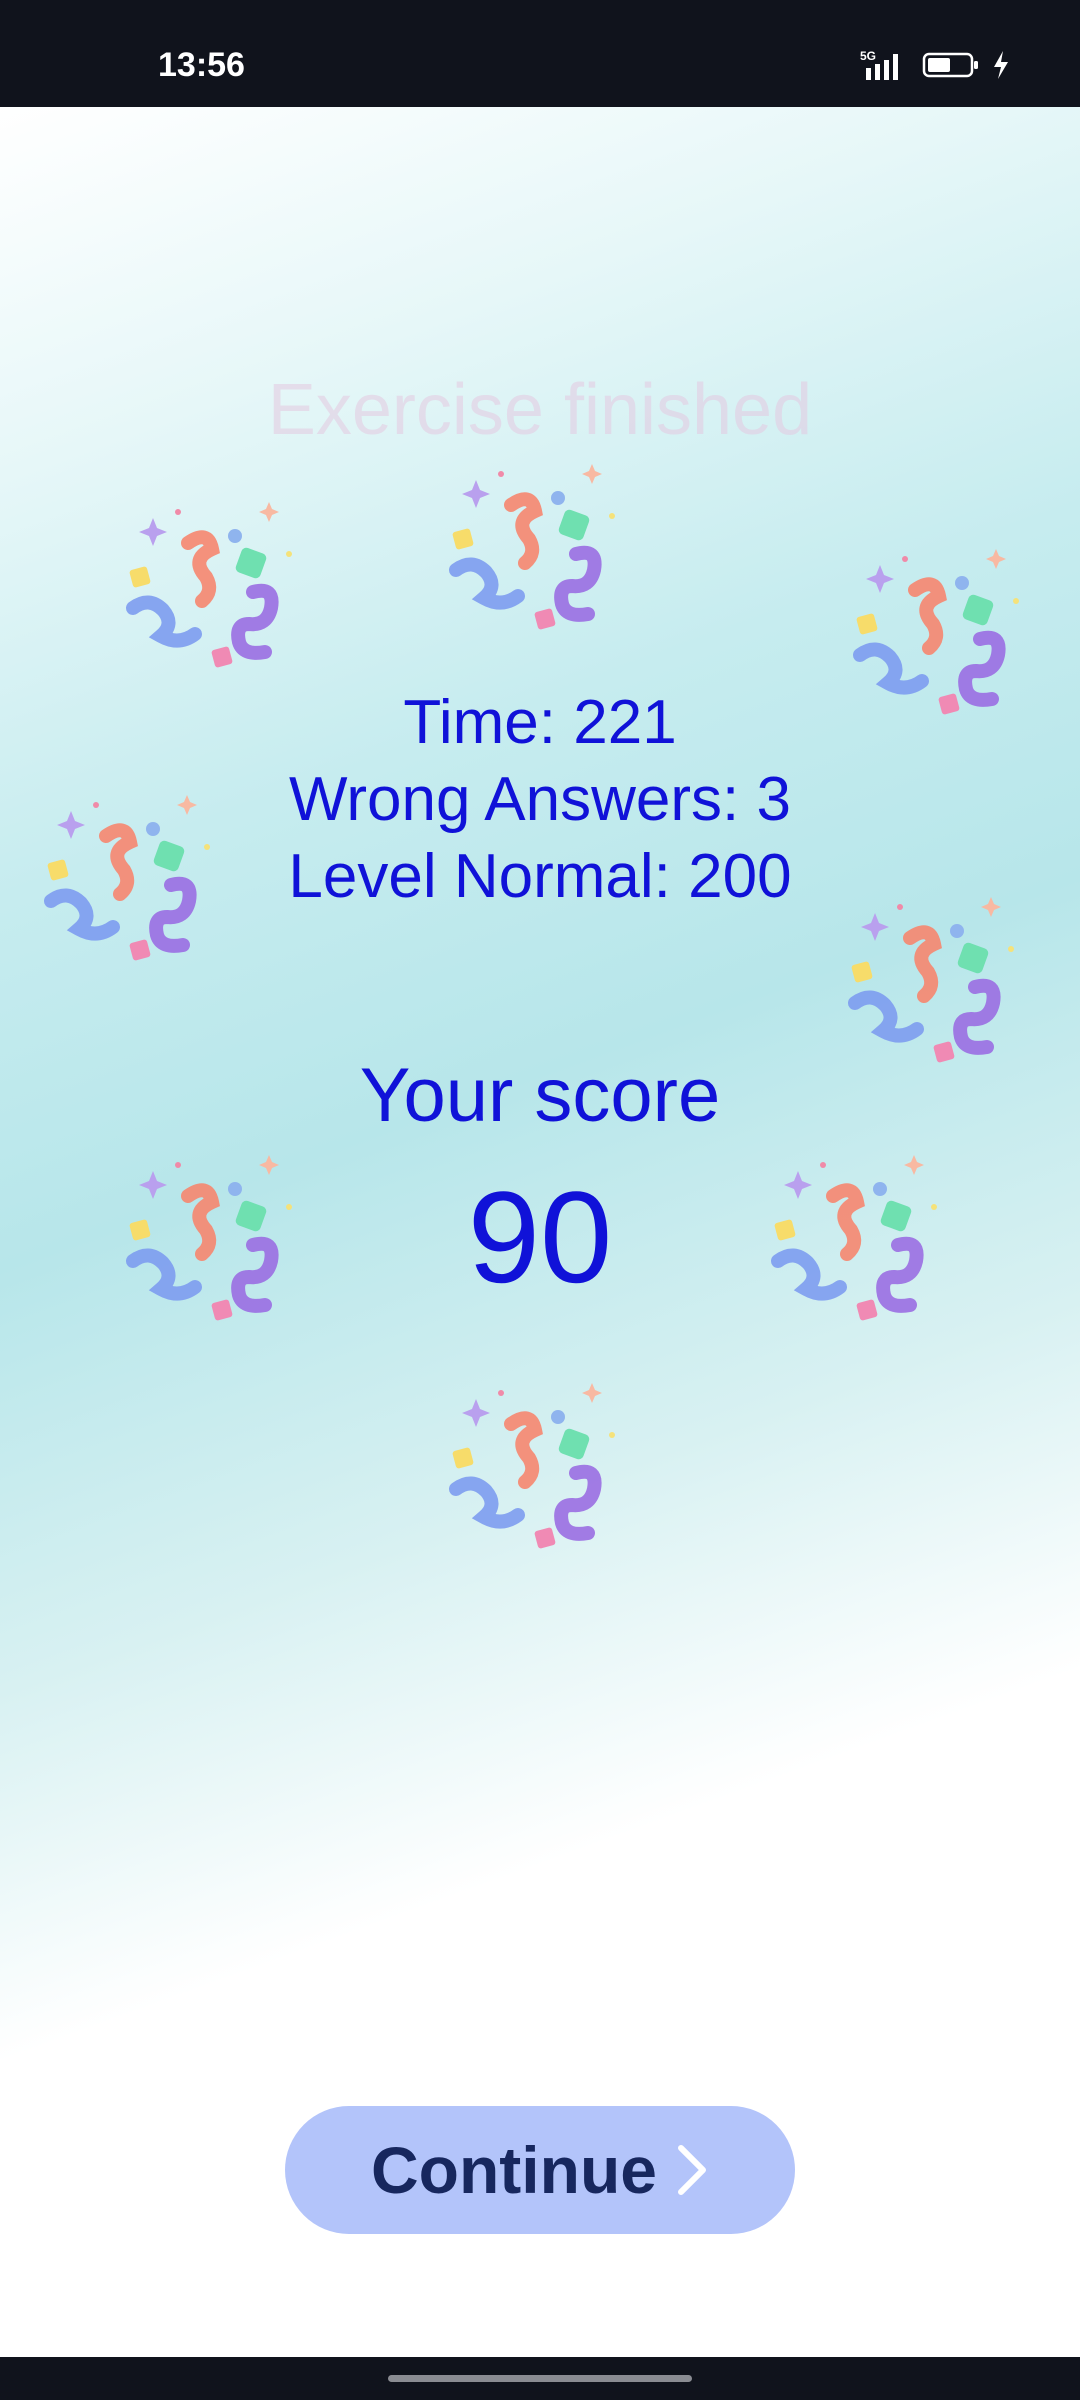  What do you see at coordinates (540, 722) in the screenshot?
I see `time-stat: Time: 221` at bounding box center [540, 722].